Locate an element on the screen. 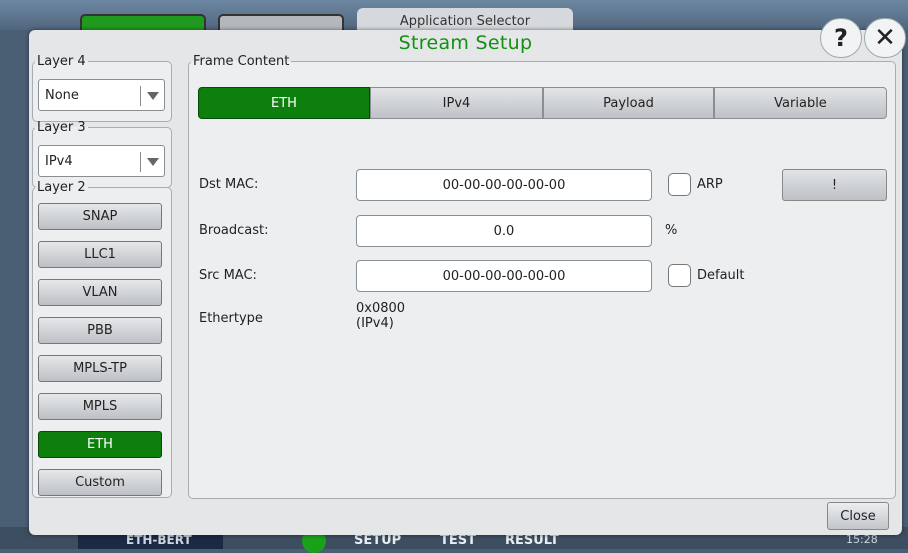 The image size is (908, 553). close-icon: ✕ is located at coordinates (885, 38).